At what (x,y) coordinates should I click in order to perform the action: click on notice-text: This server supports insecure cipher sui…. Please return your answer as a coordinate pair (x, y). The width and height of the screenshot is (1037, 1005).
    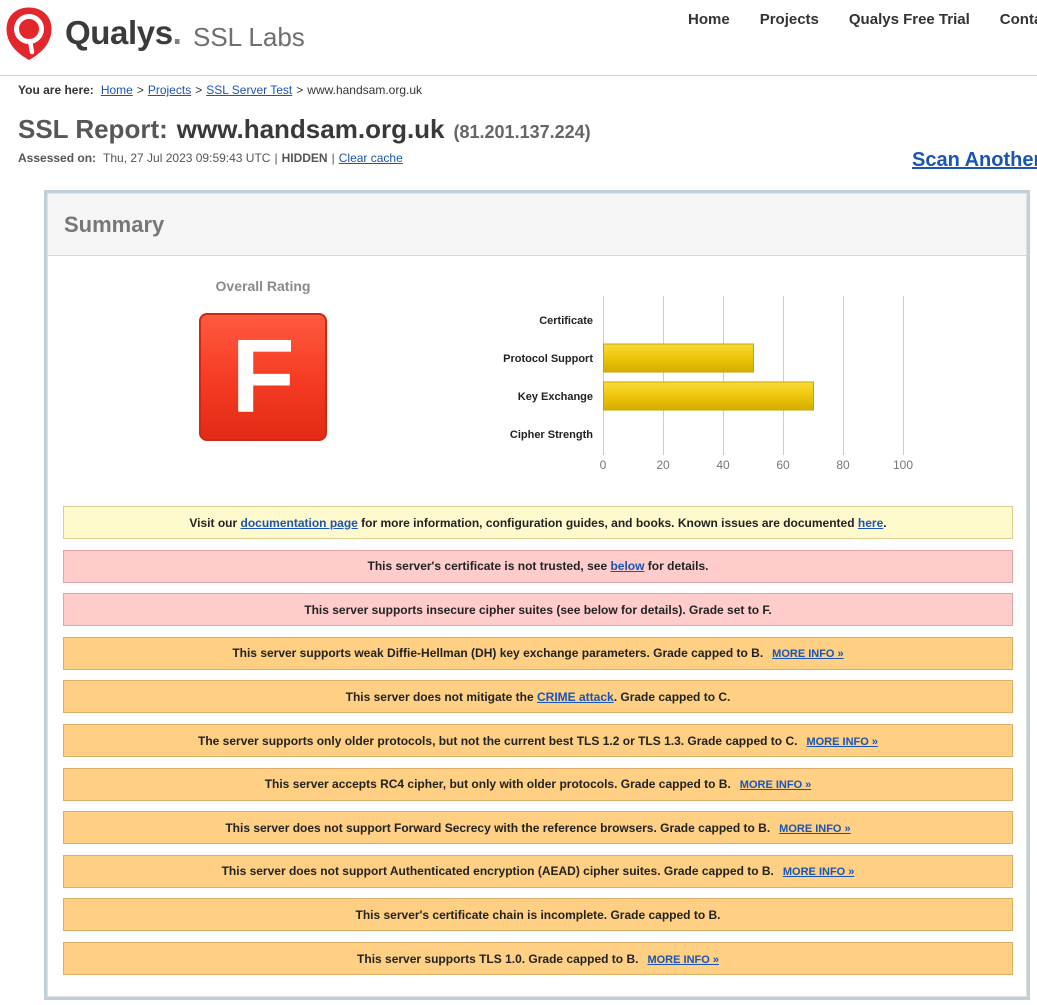
    Looking at the image, I should click on (538, 609).